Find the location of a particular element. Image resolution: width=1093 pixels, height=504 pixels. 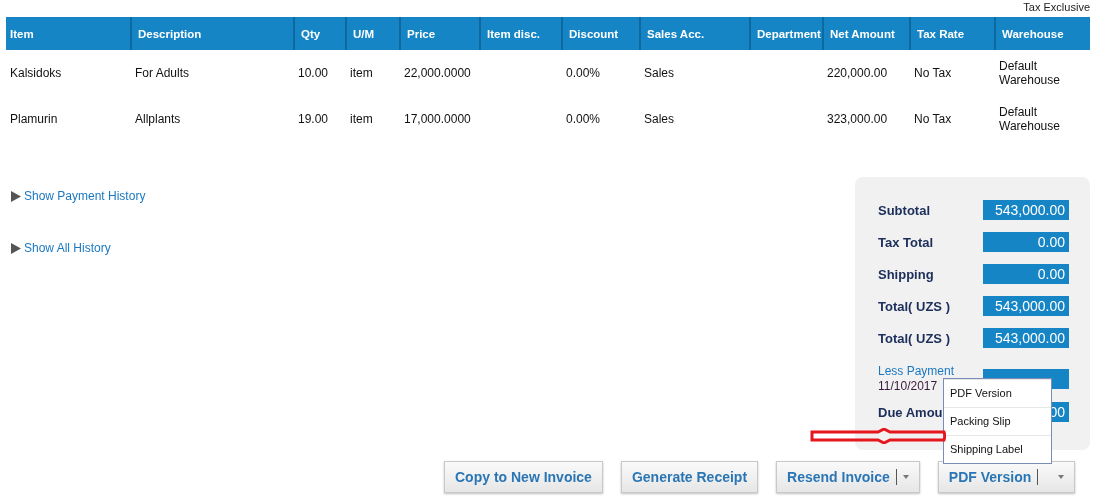

payment-date: 11/10/2017 is located at coordinates (908, 386).